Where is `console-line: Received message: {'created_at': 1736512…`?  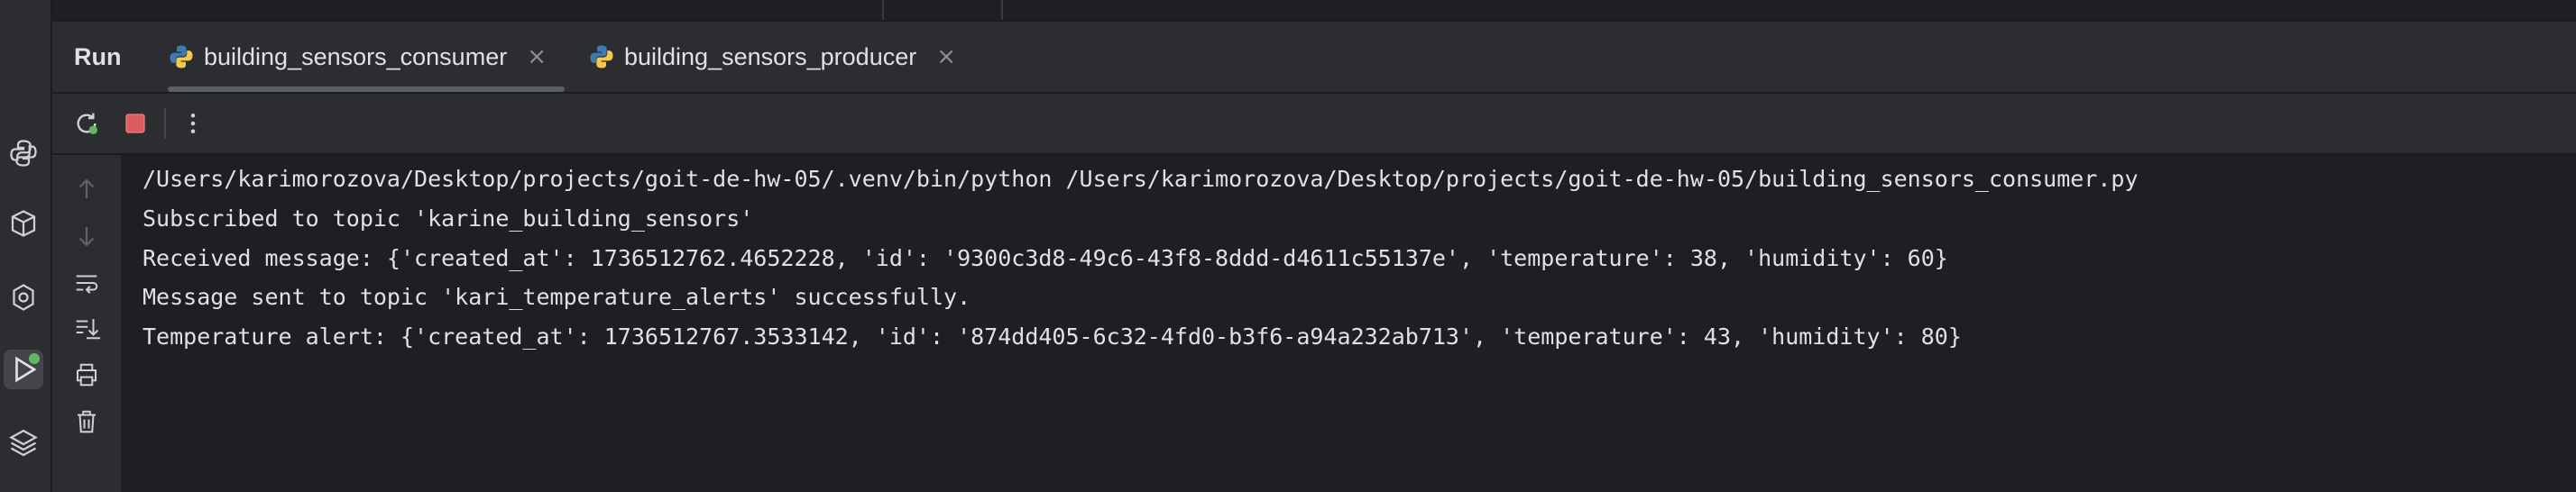
console-line: Received message: {'created_at': 1736512… is located at coordinates (1046, 258).